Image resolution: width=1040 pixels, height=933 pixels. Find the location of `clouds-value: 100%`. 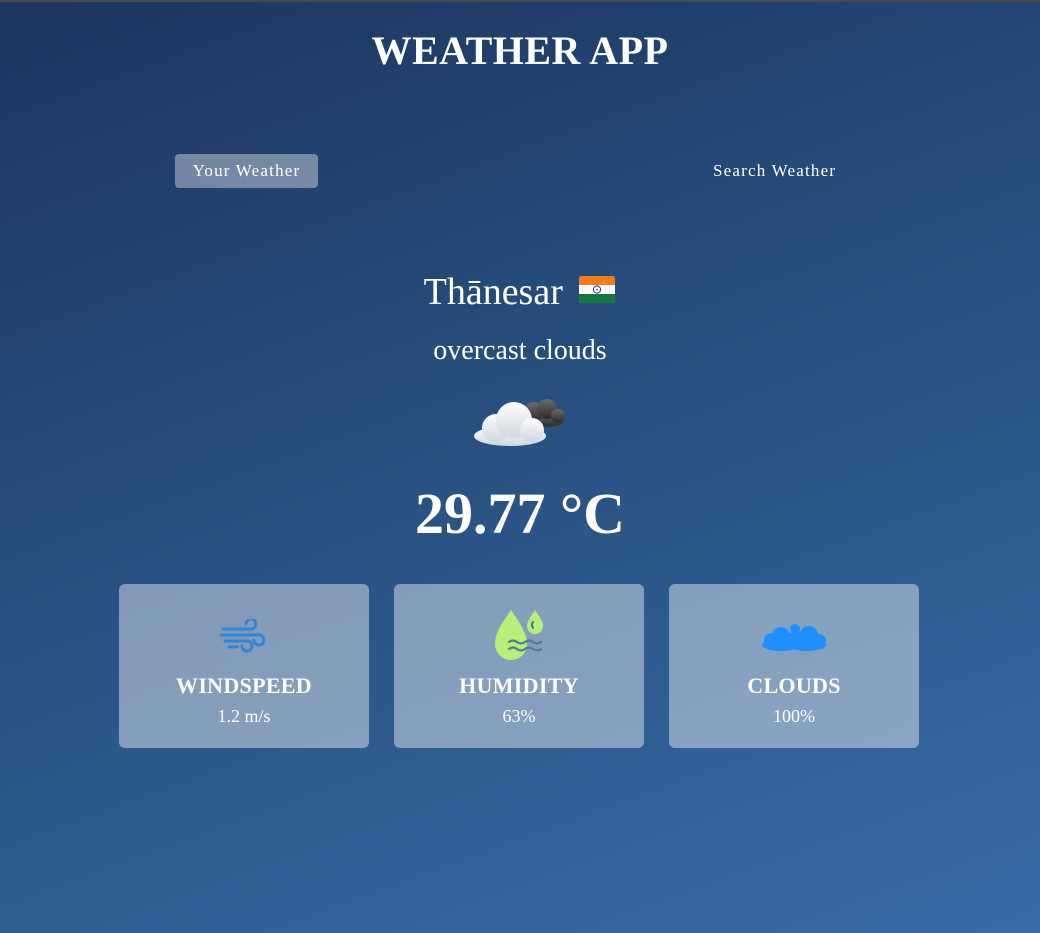

clouds-value: 100% is located at coordinates (794, 716).